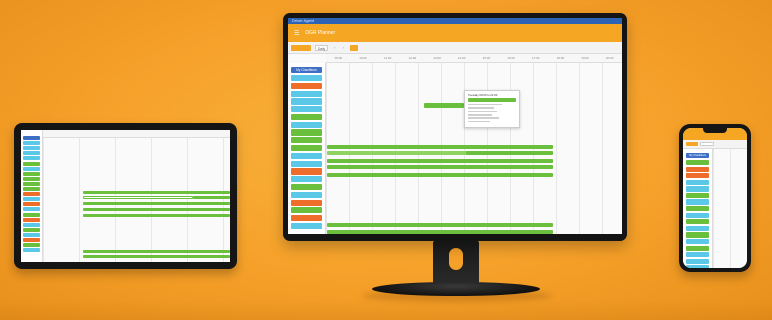 This screenshot has height=320, width=772. Describe the element at coordinates (535, 58) in the screenshot. I see `timeline-hour: 17:00` at that location.